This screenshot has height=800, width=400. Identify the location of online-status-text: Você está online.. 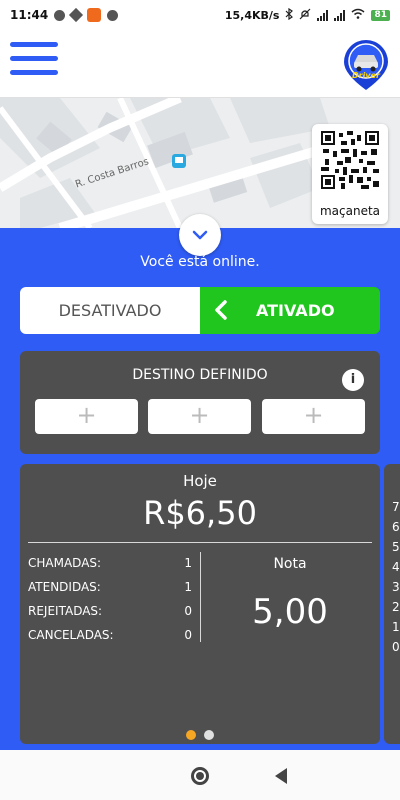
(200, 262).